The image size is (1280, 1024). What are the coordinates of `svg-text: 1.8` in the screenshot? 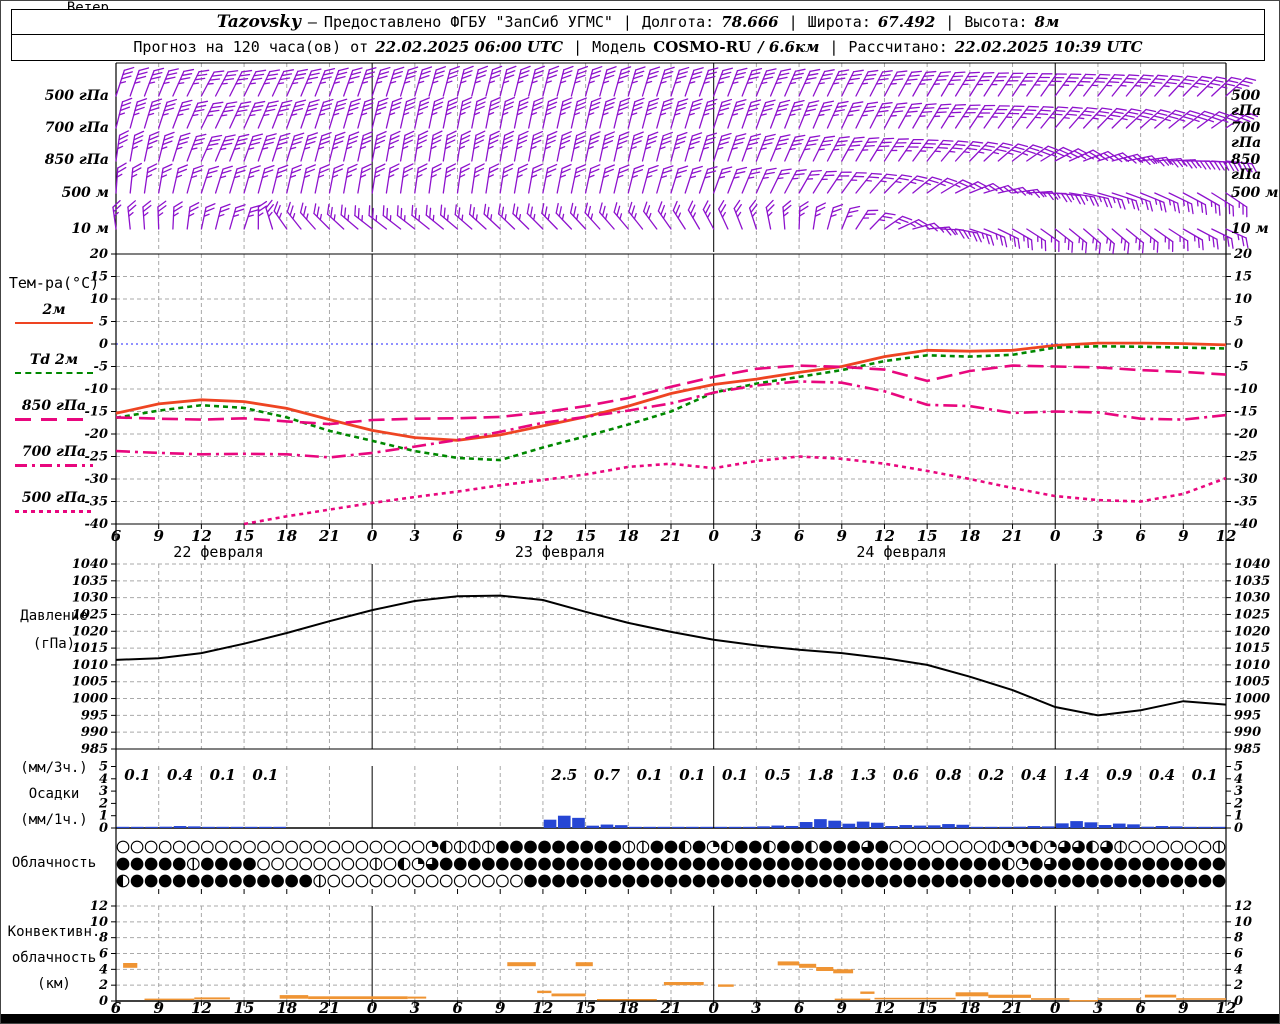 It's located at (820, 775).